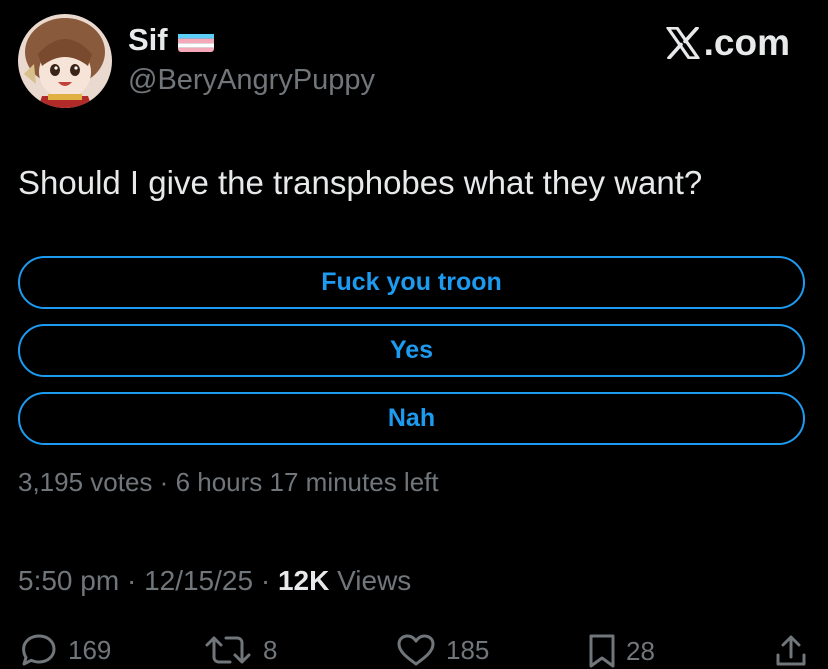 The height and width of the screenshot is (669, 828). What do you see at coordinates (746, 42) in the screenshot?
I see `brand-domain-label: .com` at bounding box center [746, 42].